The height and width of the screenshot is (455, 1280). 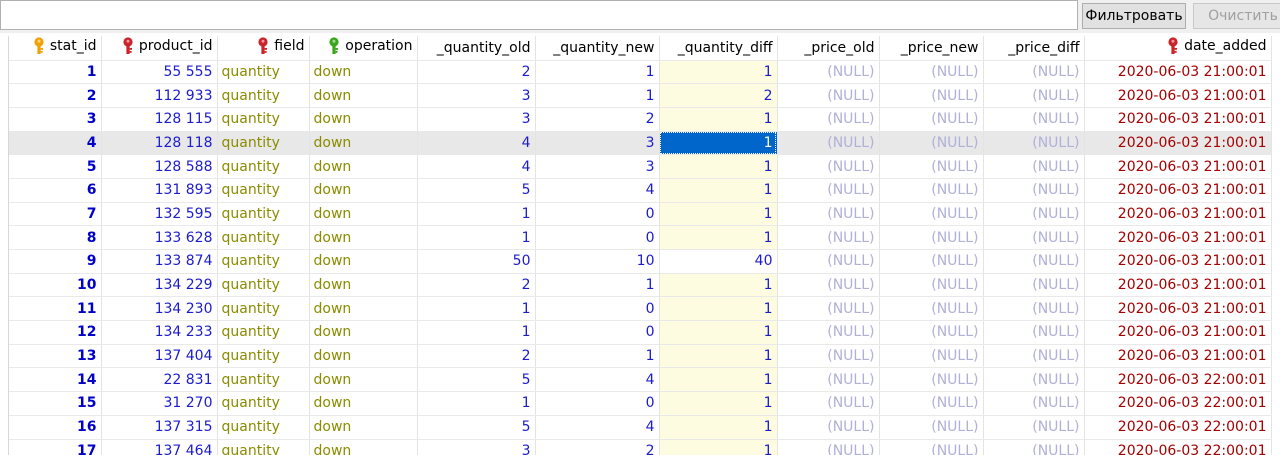 What do you see at coordinates (159, 166) in the screenshot?
I see `cell-product-id: 128 588` at bounding box center [159, 166].